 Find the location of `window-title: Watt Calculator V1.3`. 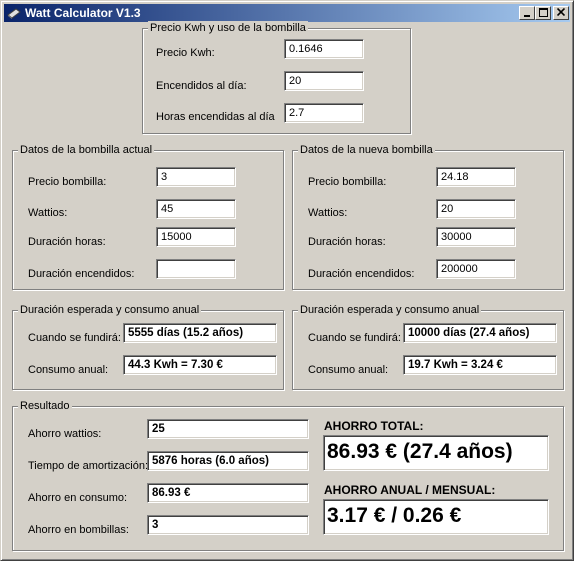

window-title: Watt Calculator V1.3 is located at coordinates (83, 13).